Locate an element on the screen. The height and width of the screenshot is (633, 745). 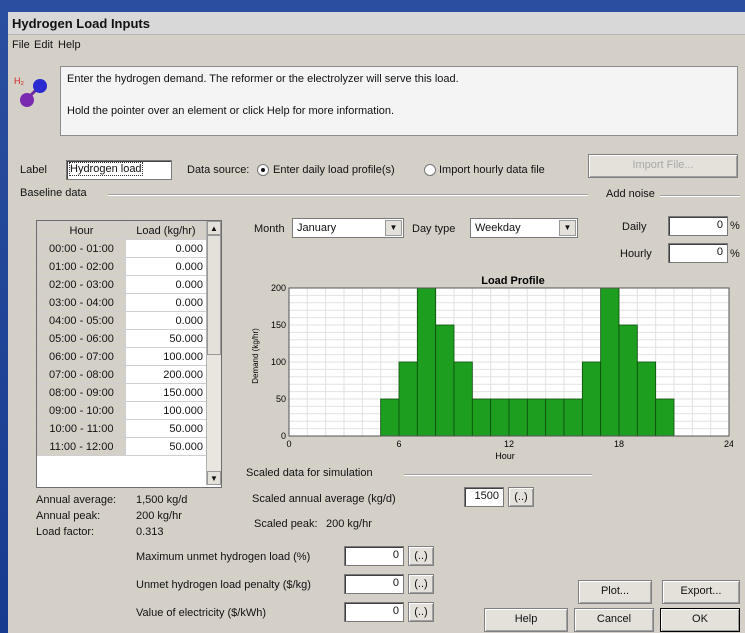
menu-help: Help is located at coordinates (69, 45).